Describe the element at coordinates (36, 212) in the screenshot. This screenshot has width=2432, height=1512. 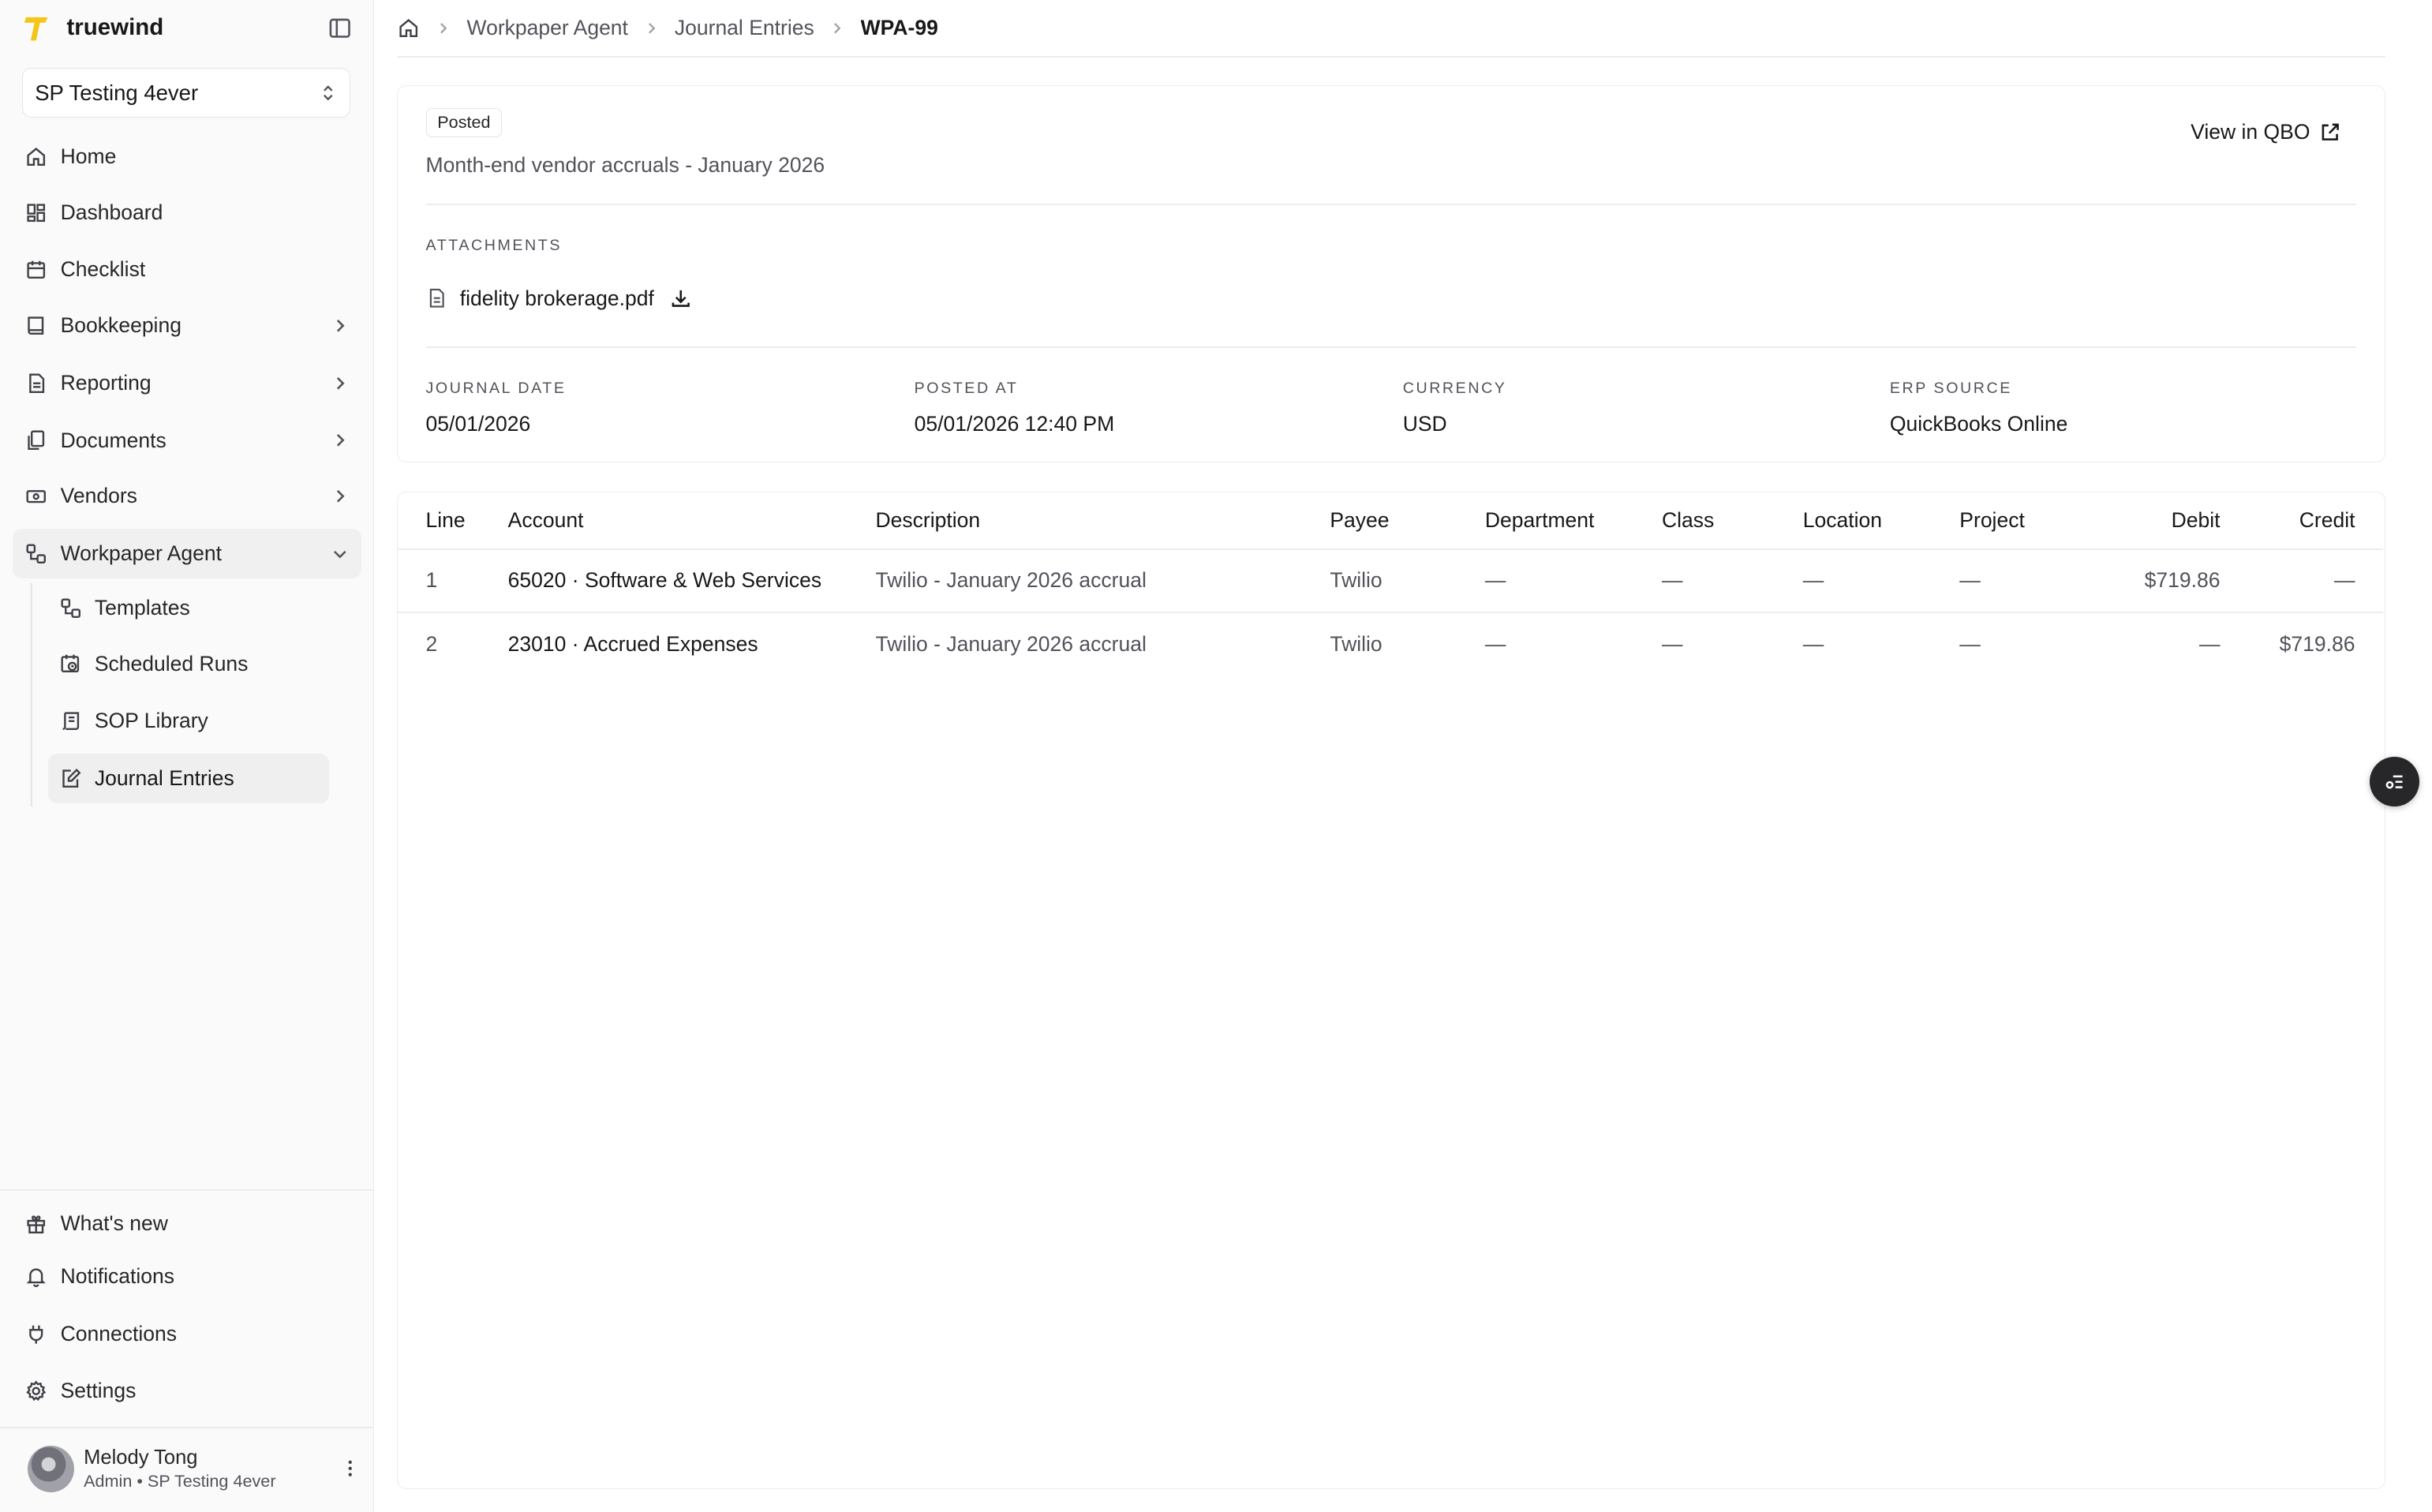
I see `dashboard-icon` at that location.